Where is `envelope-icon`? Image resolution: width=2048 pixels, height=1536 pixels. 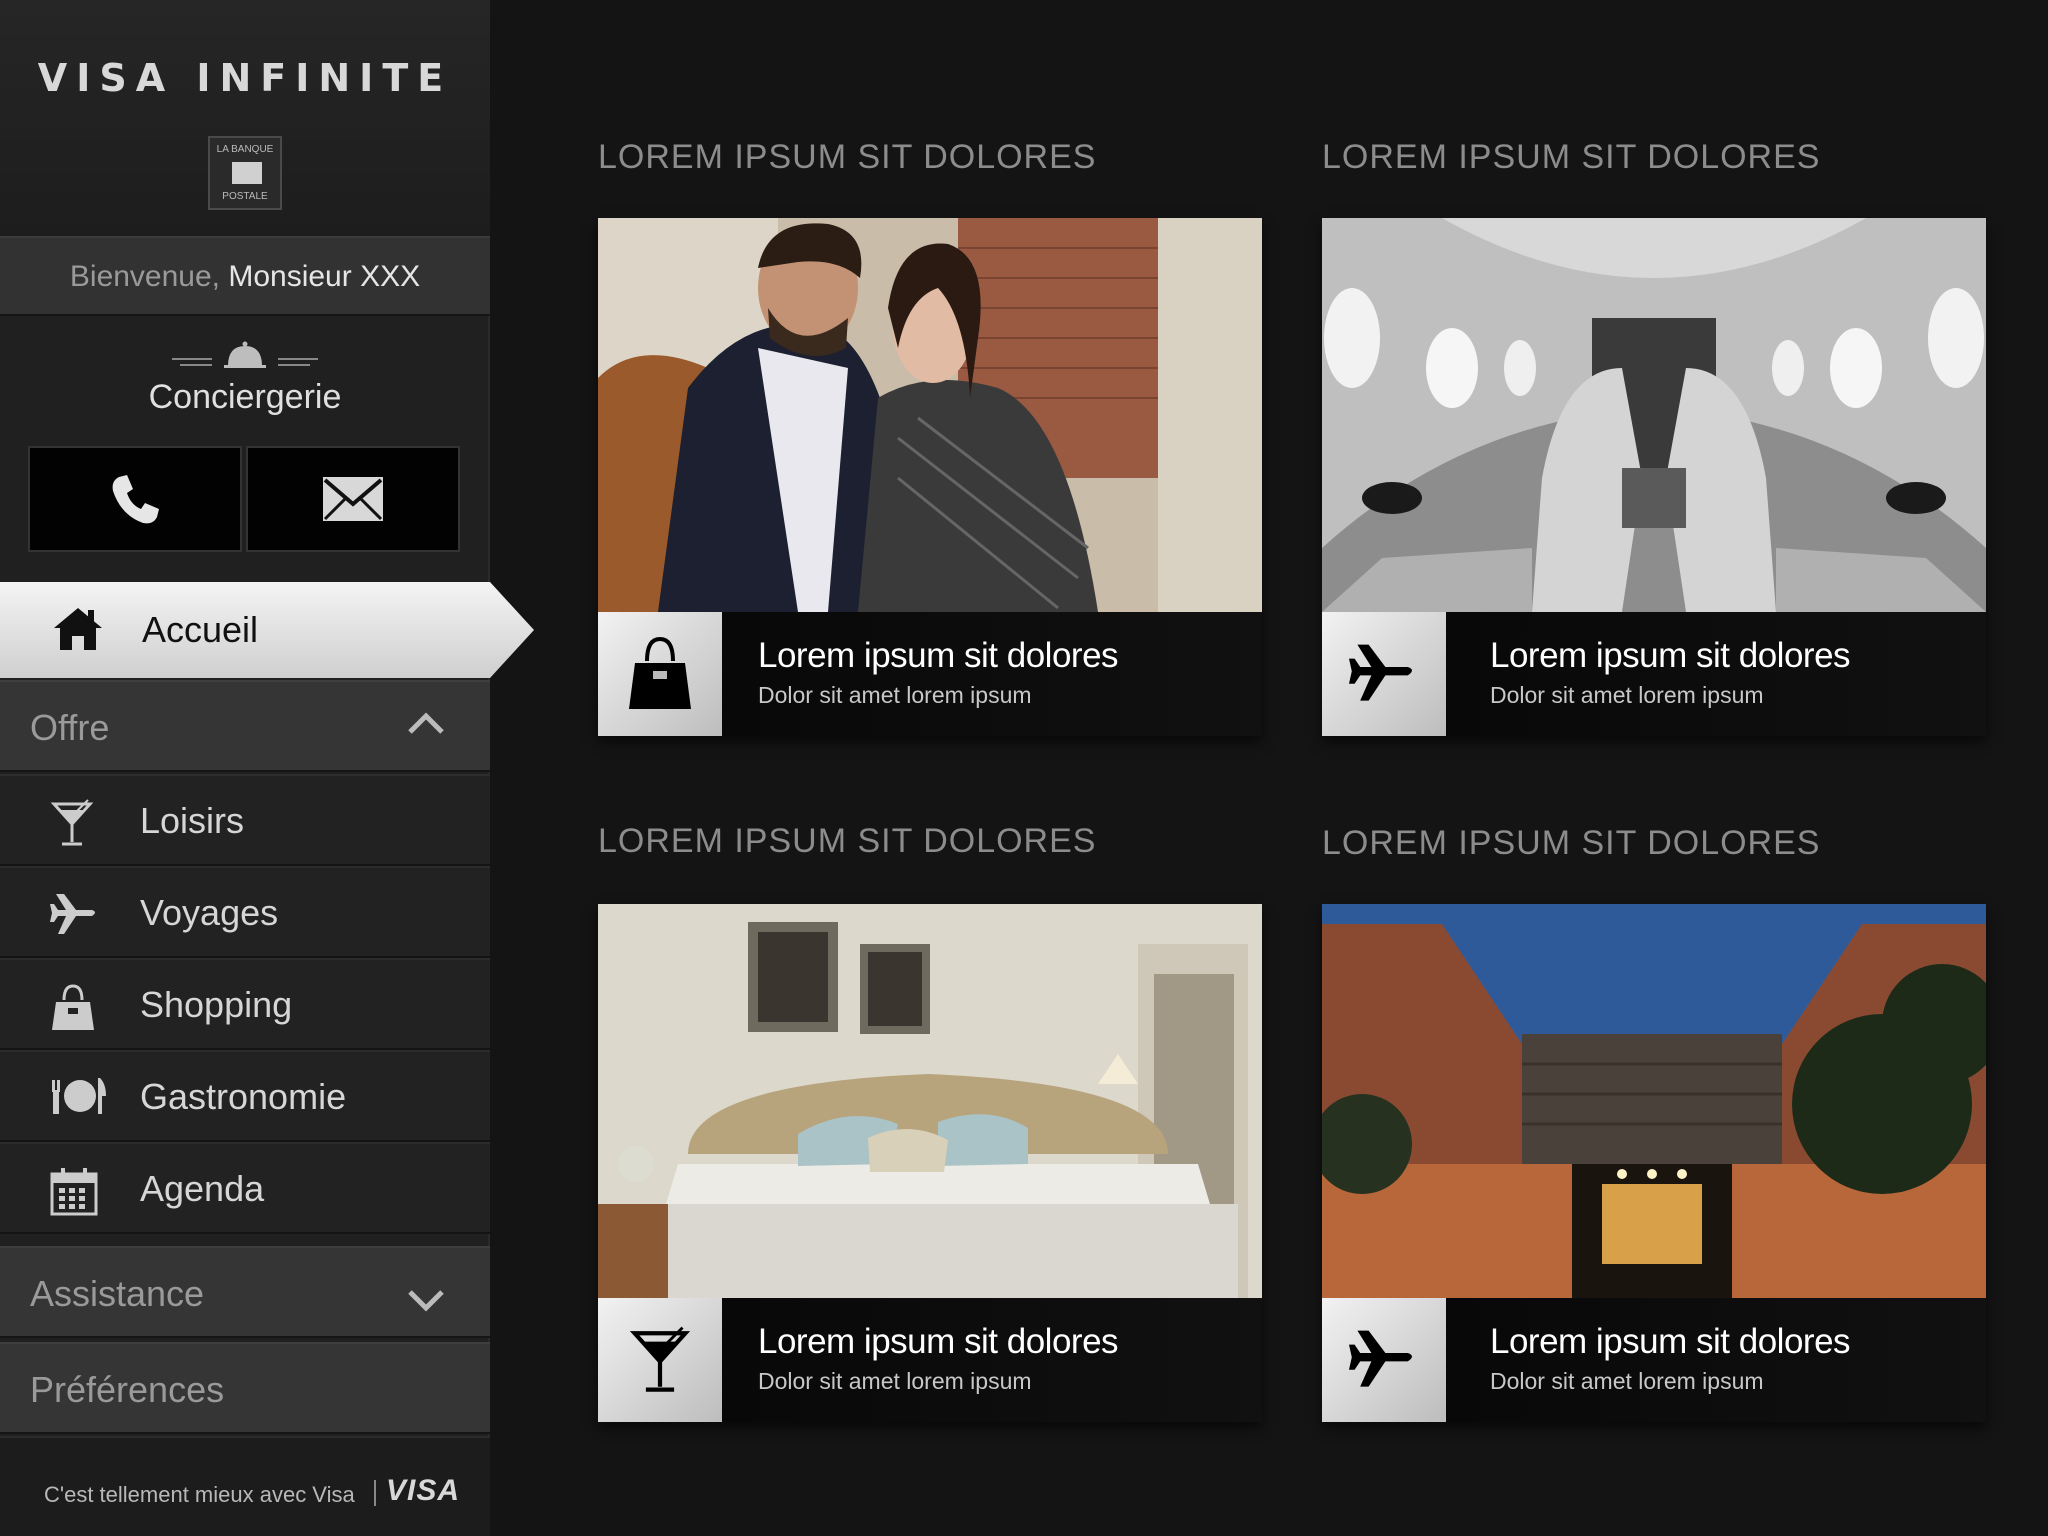 envelope-icon is located at coordinates (353, 499).